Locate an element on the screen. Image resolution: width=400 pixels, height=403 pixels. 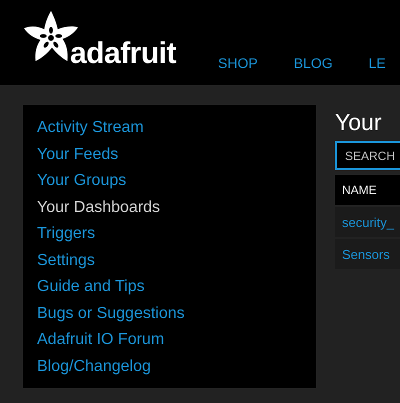
nav-link: BLOG is located at coordinates (313, 63).